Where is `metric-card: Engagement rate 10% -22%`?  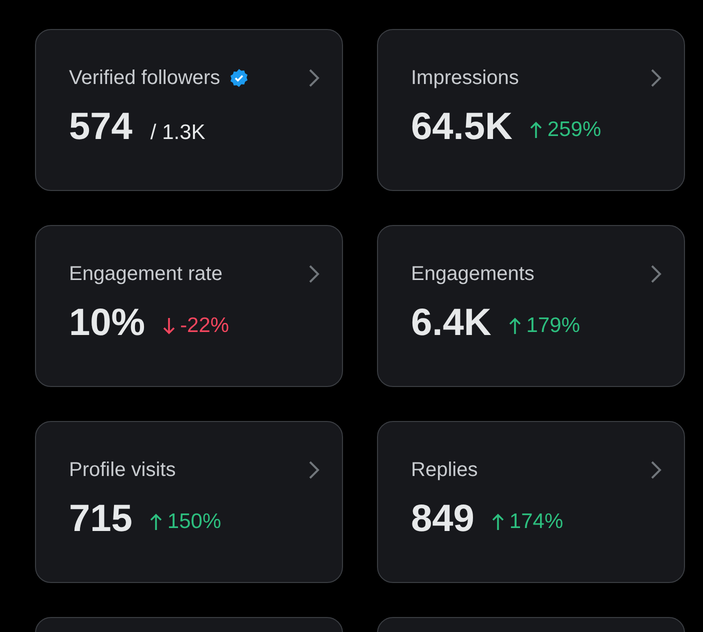 metric-card: Engagement rate 10% -22% is located at coordinates (189, 306).